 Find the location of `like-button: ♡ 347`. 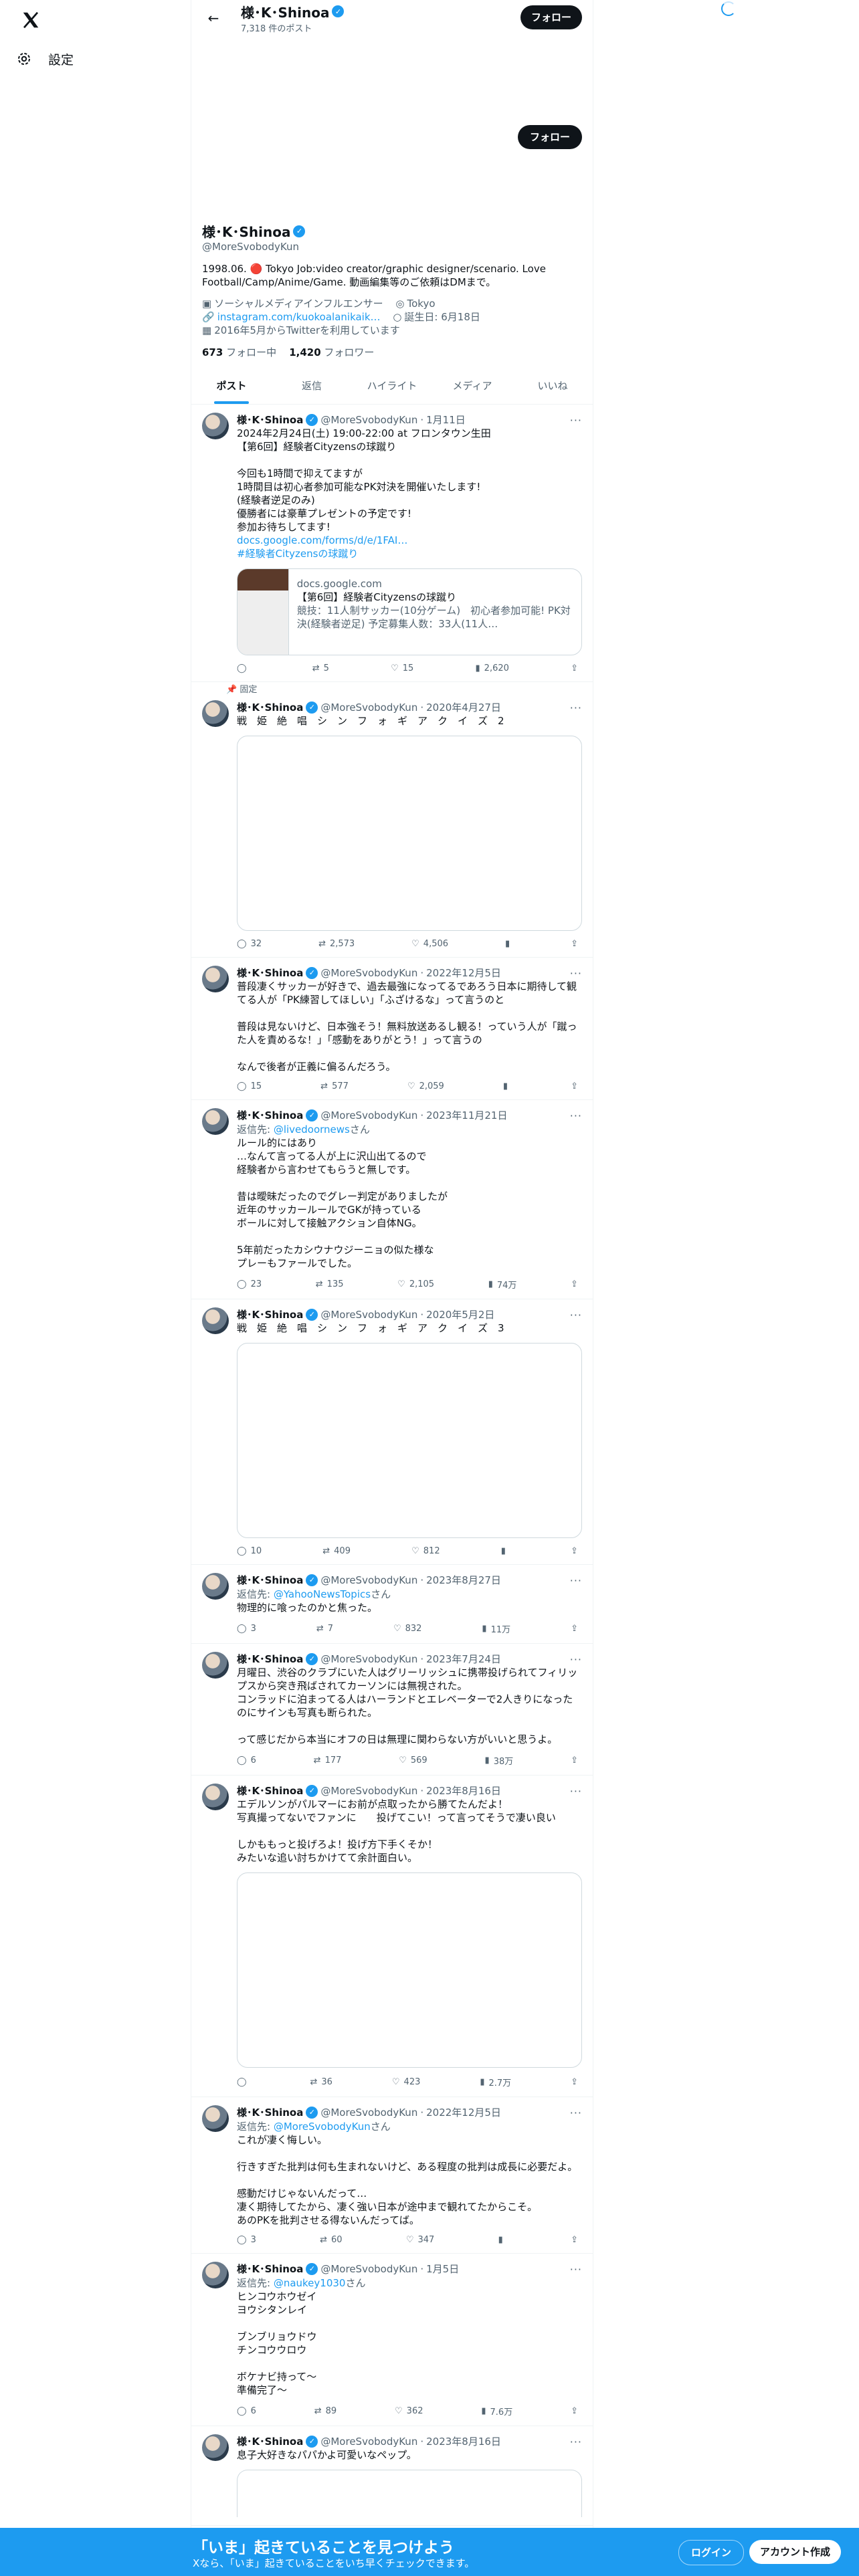

like-button: ♡ 347 is located at coordinates (420, 2240).